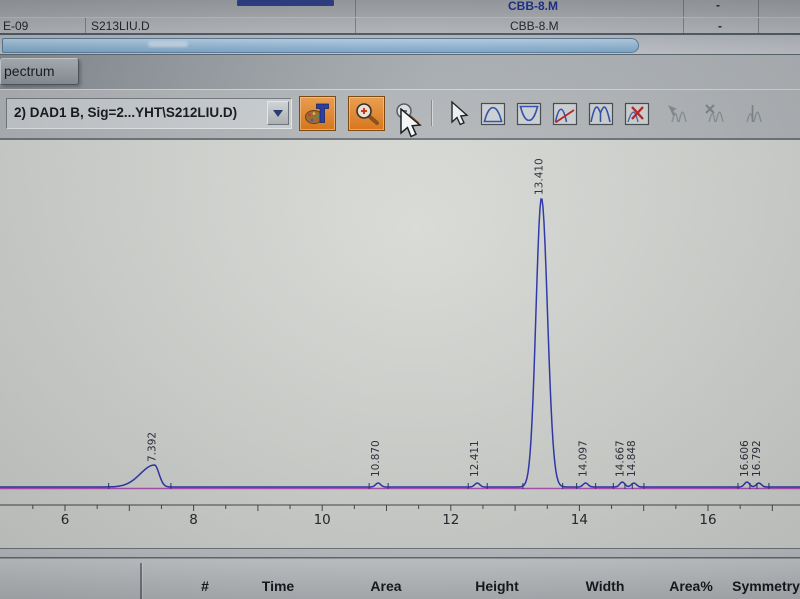  I want to click on svg-text: 14, so click(579, 520).